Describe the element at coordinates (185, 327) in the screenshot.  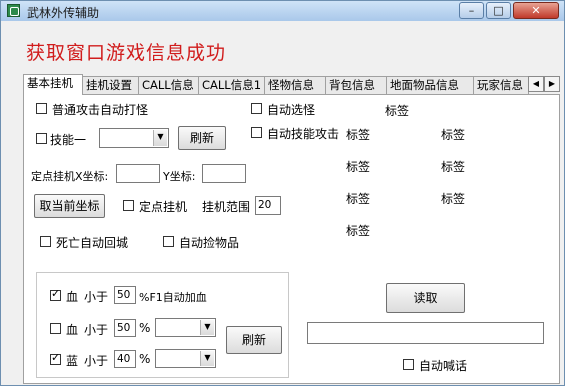
I see `hp2-potion-select: ▼` at that location.